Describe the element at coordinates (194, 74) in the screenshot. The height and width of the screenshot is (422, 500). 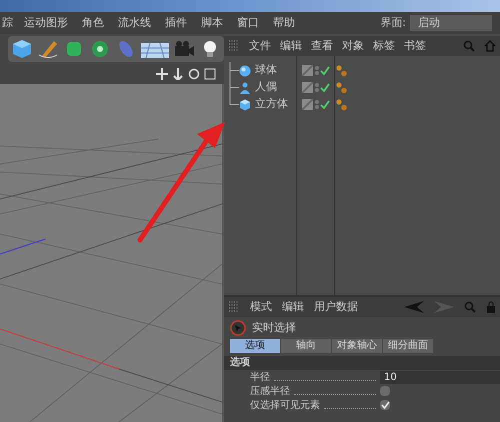
I see `rotate-icon` at that location.